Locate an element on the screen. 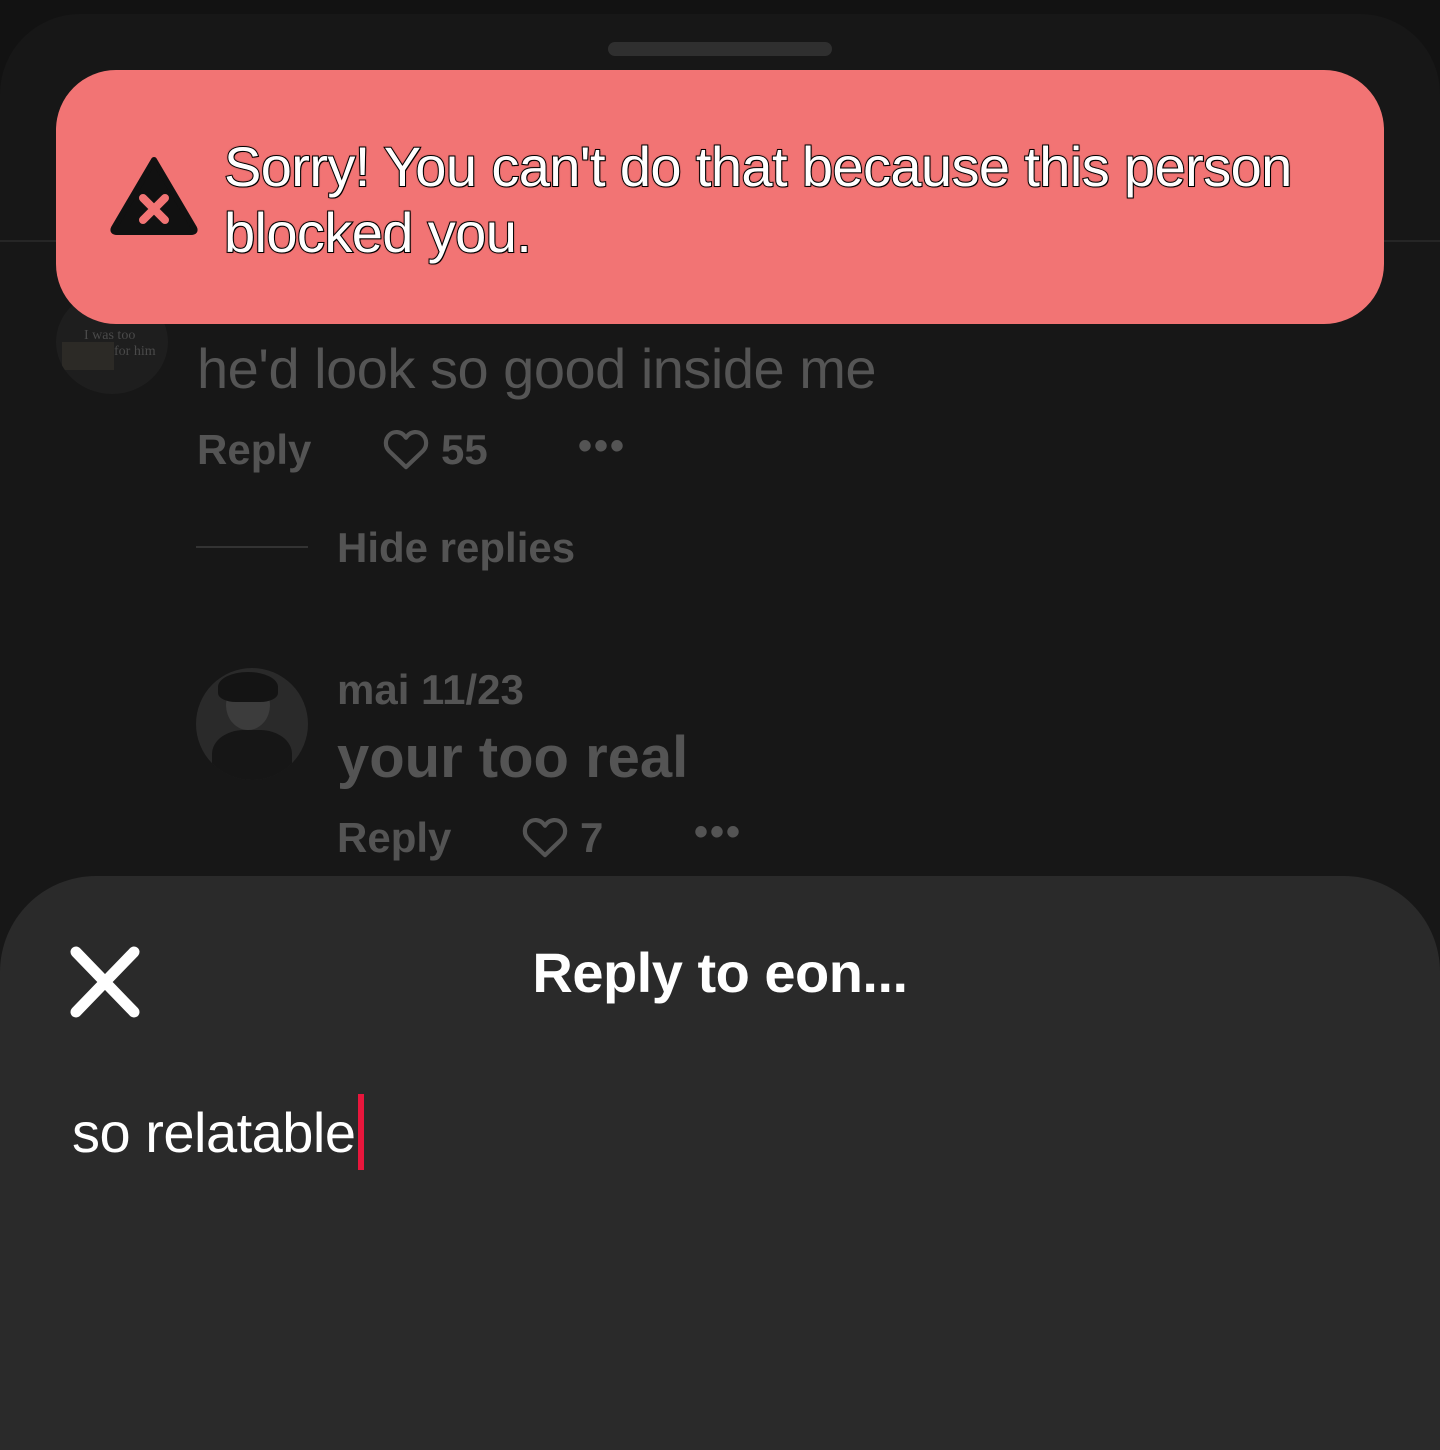 This screenshot has height=1450, width=1440. reply-text: your too real is located at coordinates (513, 757).